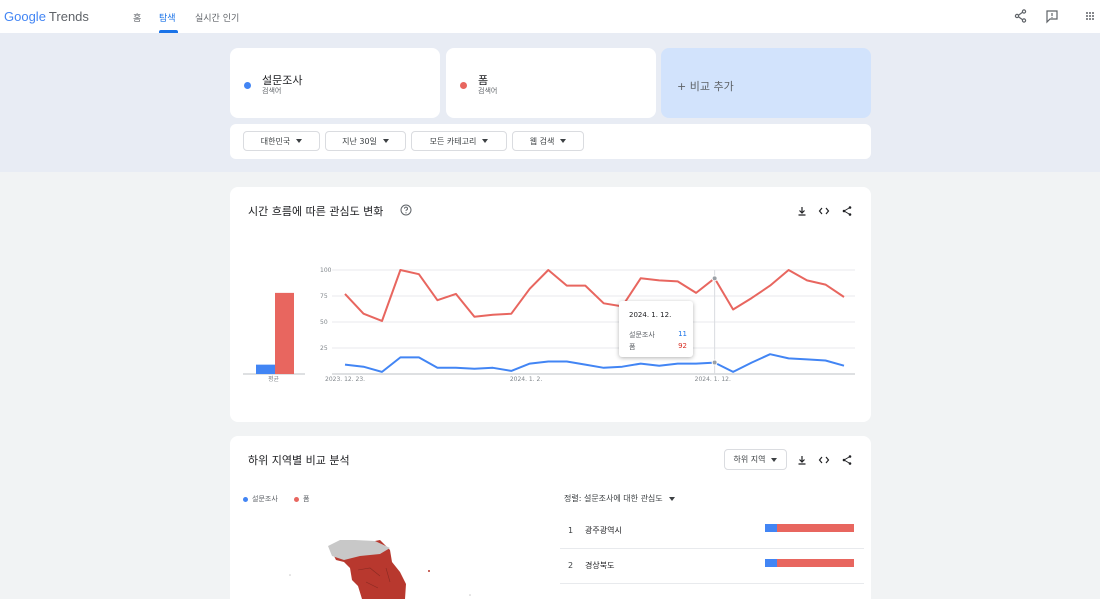 This screenshot has width=1100, height=599. I want to click on tooltip-date: 2024. 1. 12., so click(650, 315).